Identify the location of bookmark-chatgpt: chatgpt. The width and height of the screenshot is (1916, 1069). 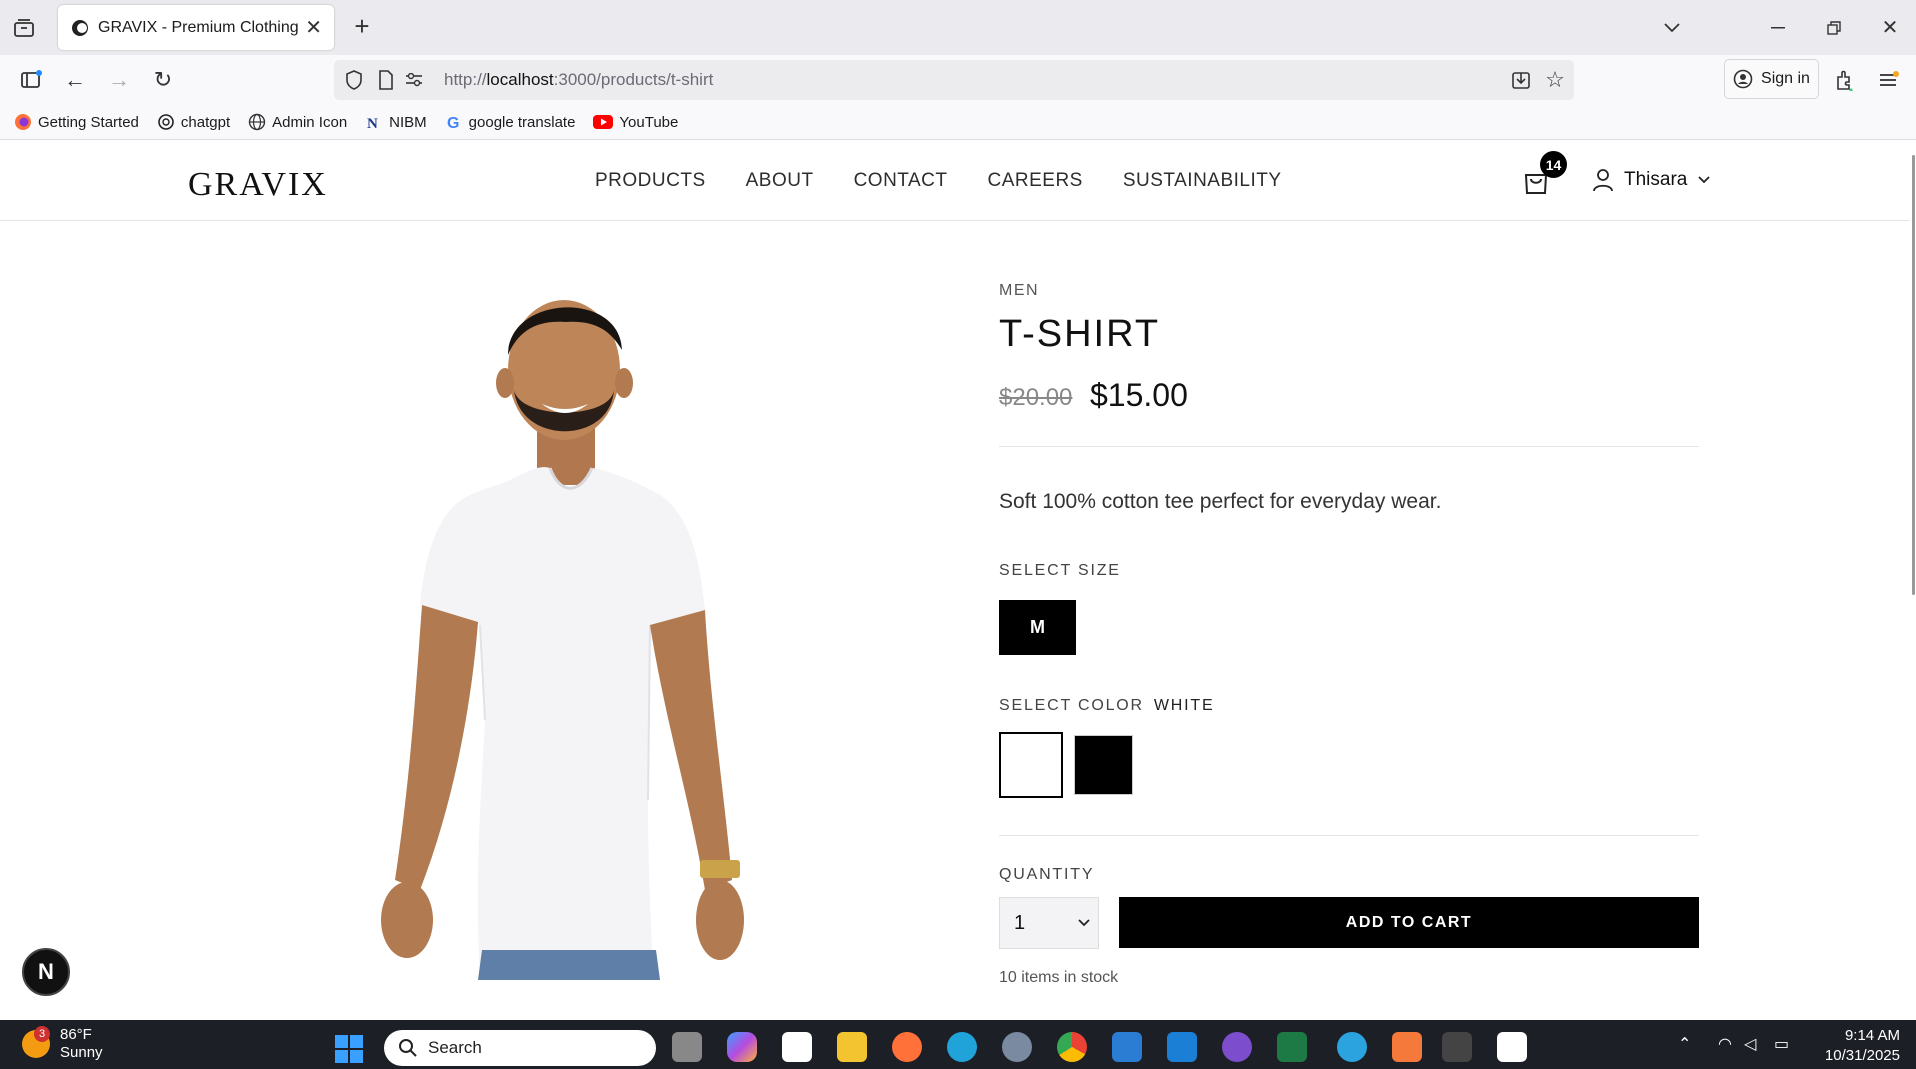
(193, 122).